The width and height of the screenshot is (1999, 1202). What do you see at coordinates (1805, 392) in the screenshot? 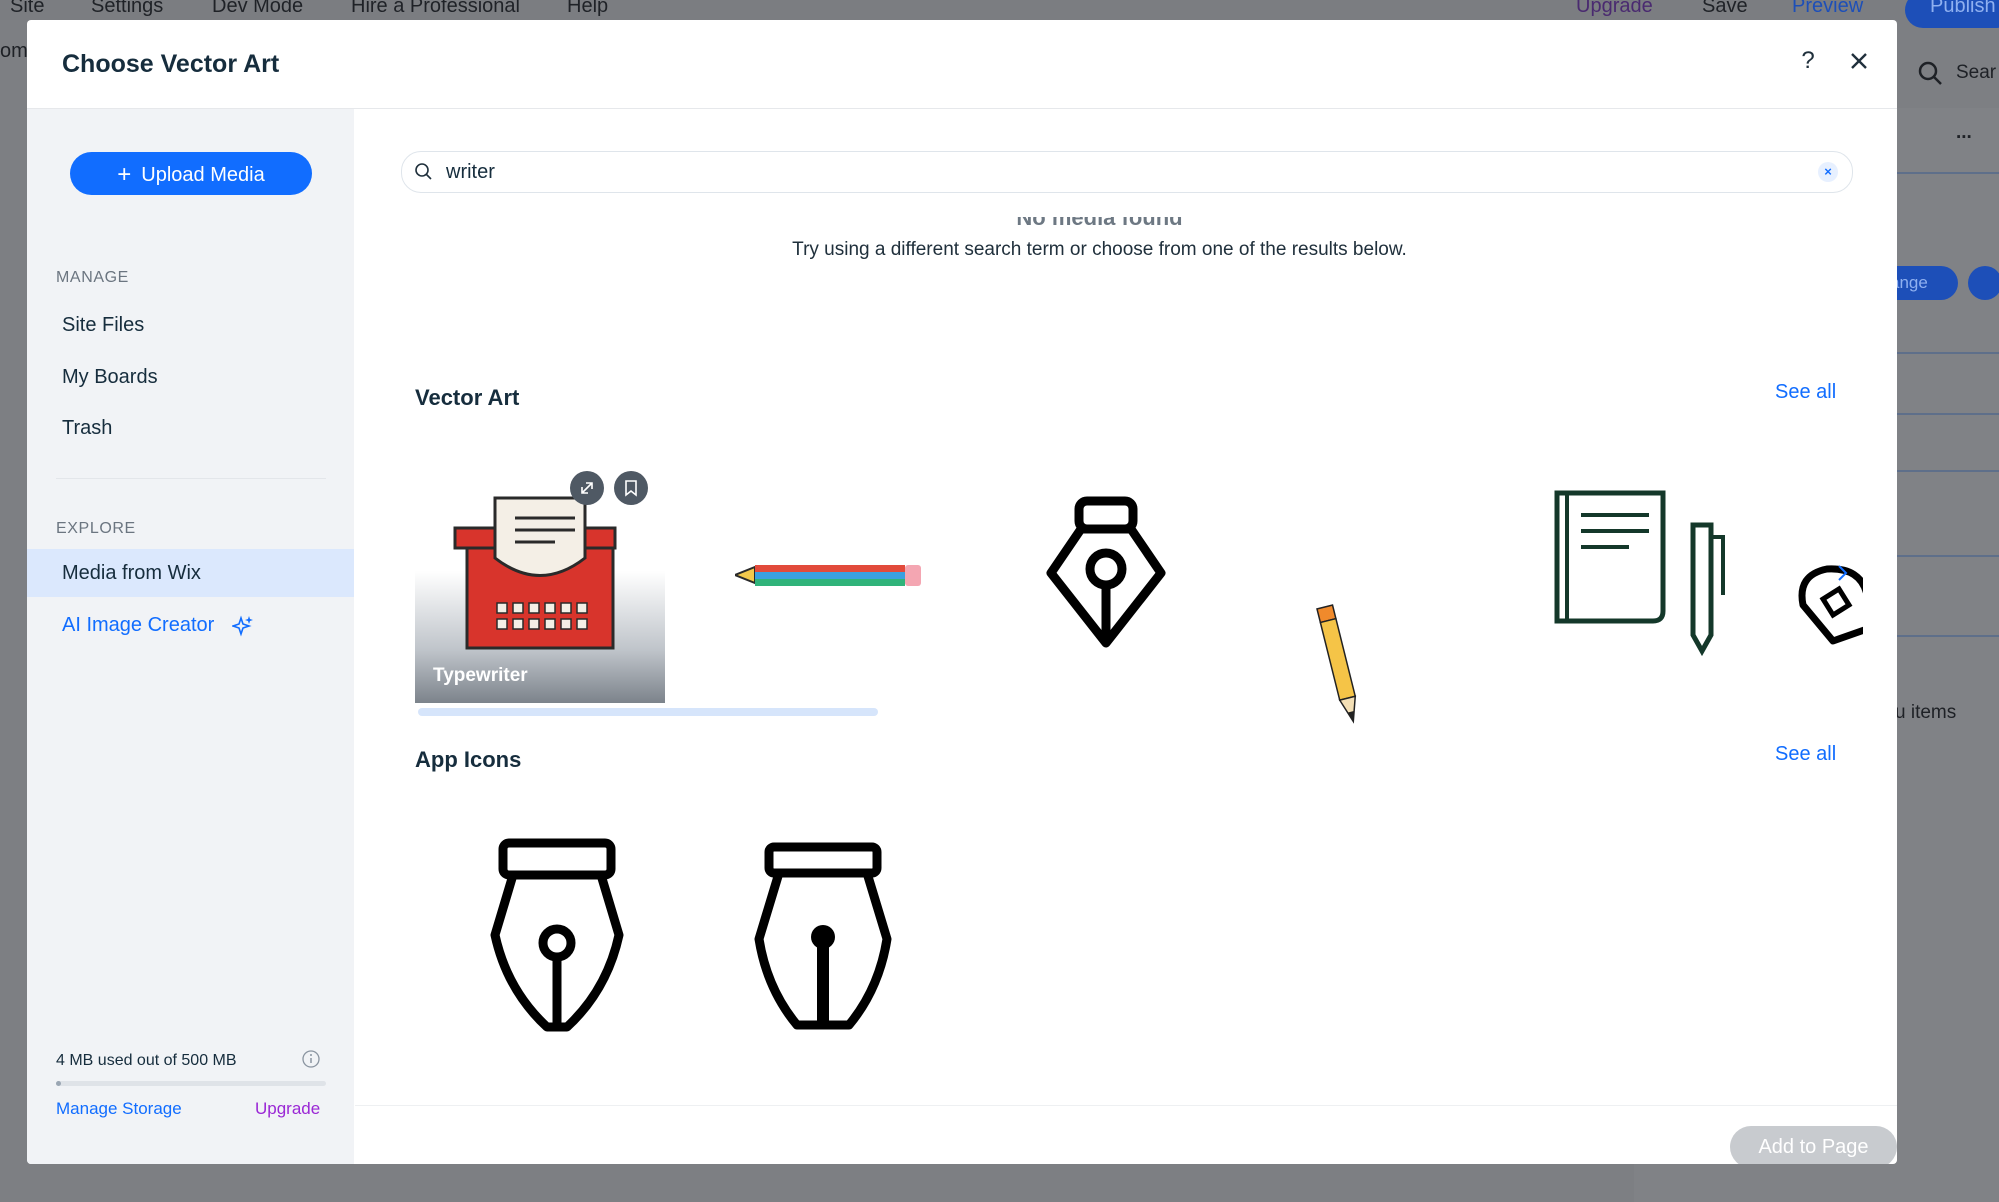
I see `see-all-vector-art-link: See all` at bounding box center [1805, 392].